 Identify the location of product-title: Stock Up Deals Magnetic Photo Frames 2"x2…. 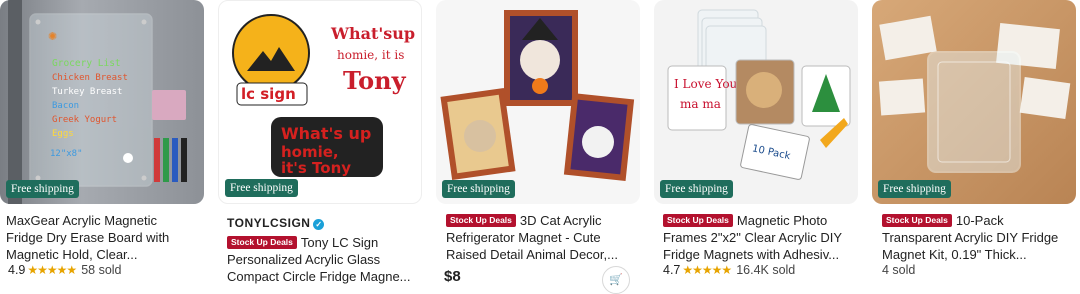
(760, 237).